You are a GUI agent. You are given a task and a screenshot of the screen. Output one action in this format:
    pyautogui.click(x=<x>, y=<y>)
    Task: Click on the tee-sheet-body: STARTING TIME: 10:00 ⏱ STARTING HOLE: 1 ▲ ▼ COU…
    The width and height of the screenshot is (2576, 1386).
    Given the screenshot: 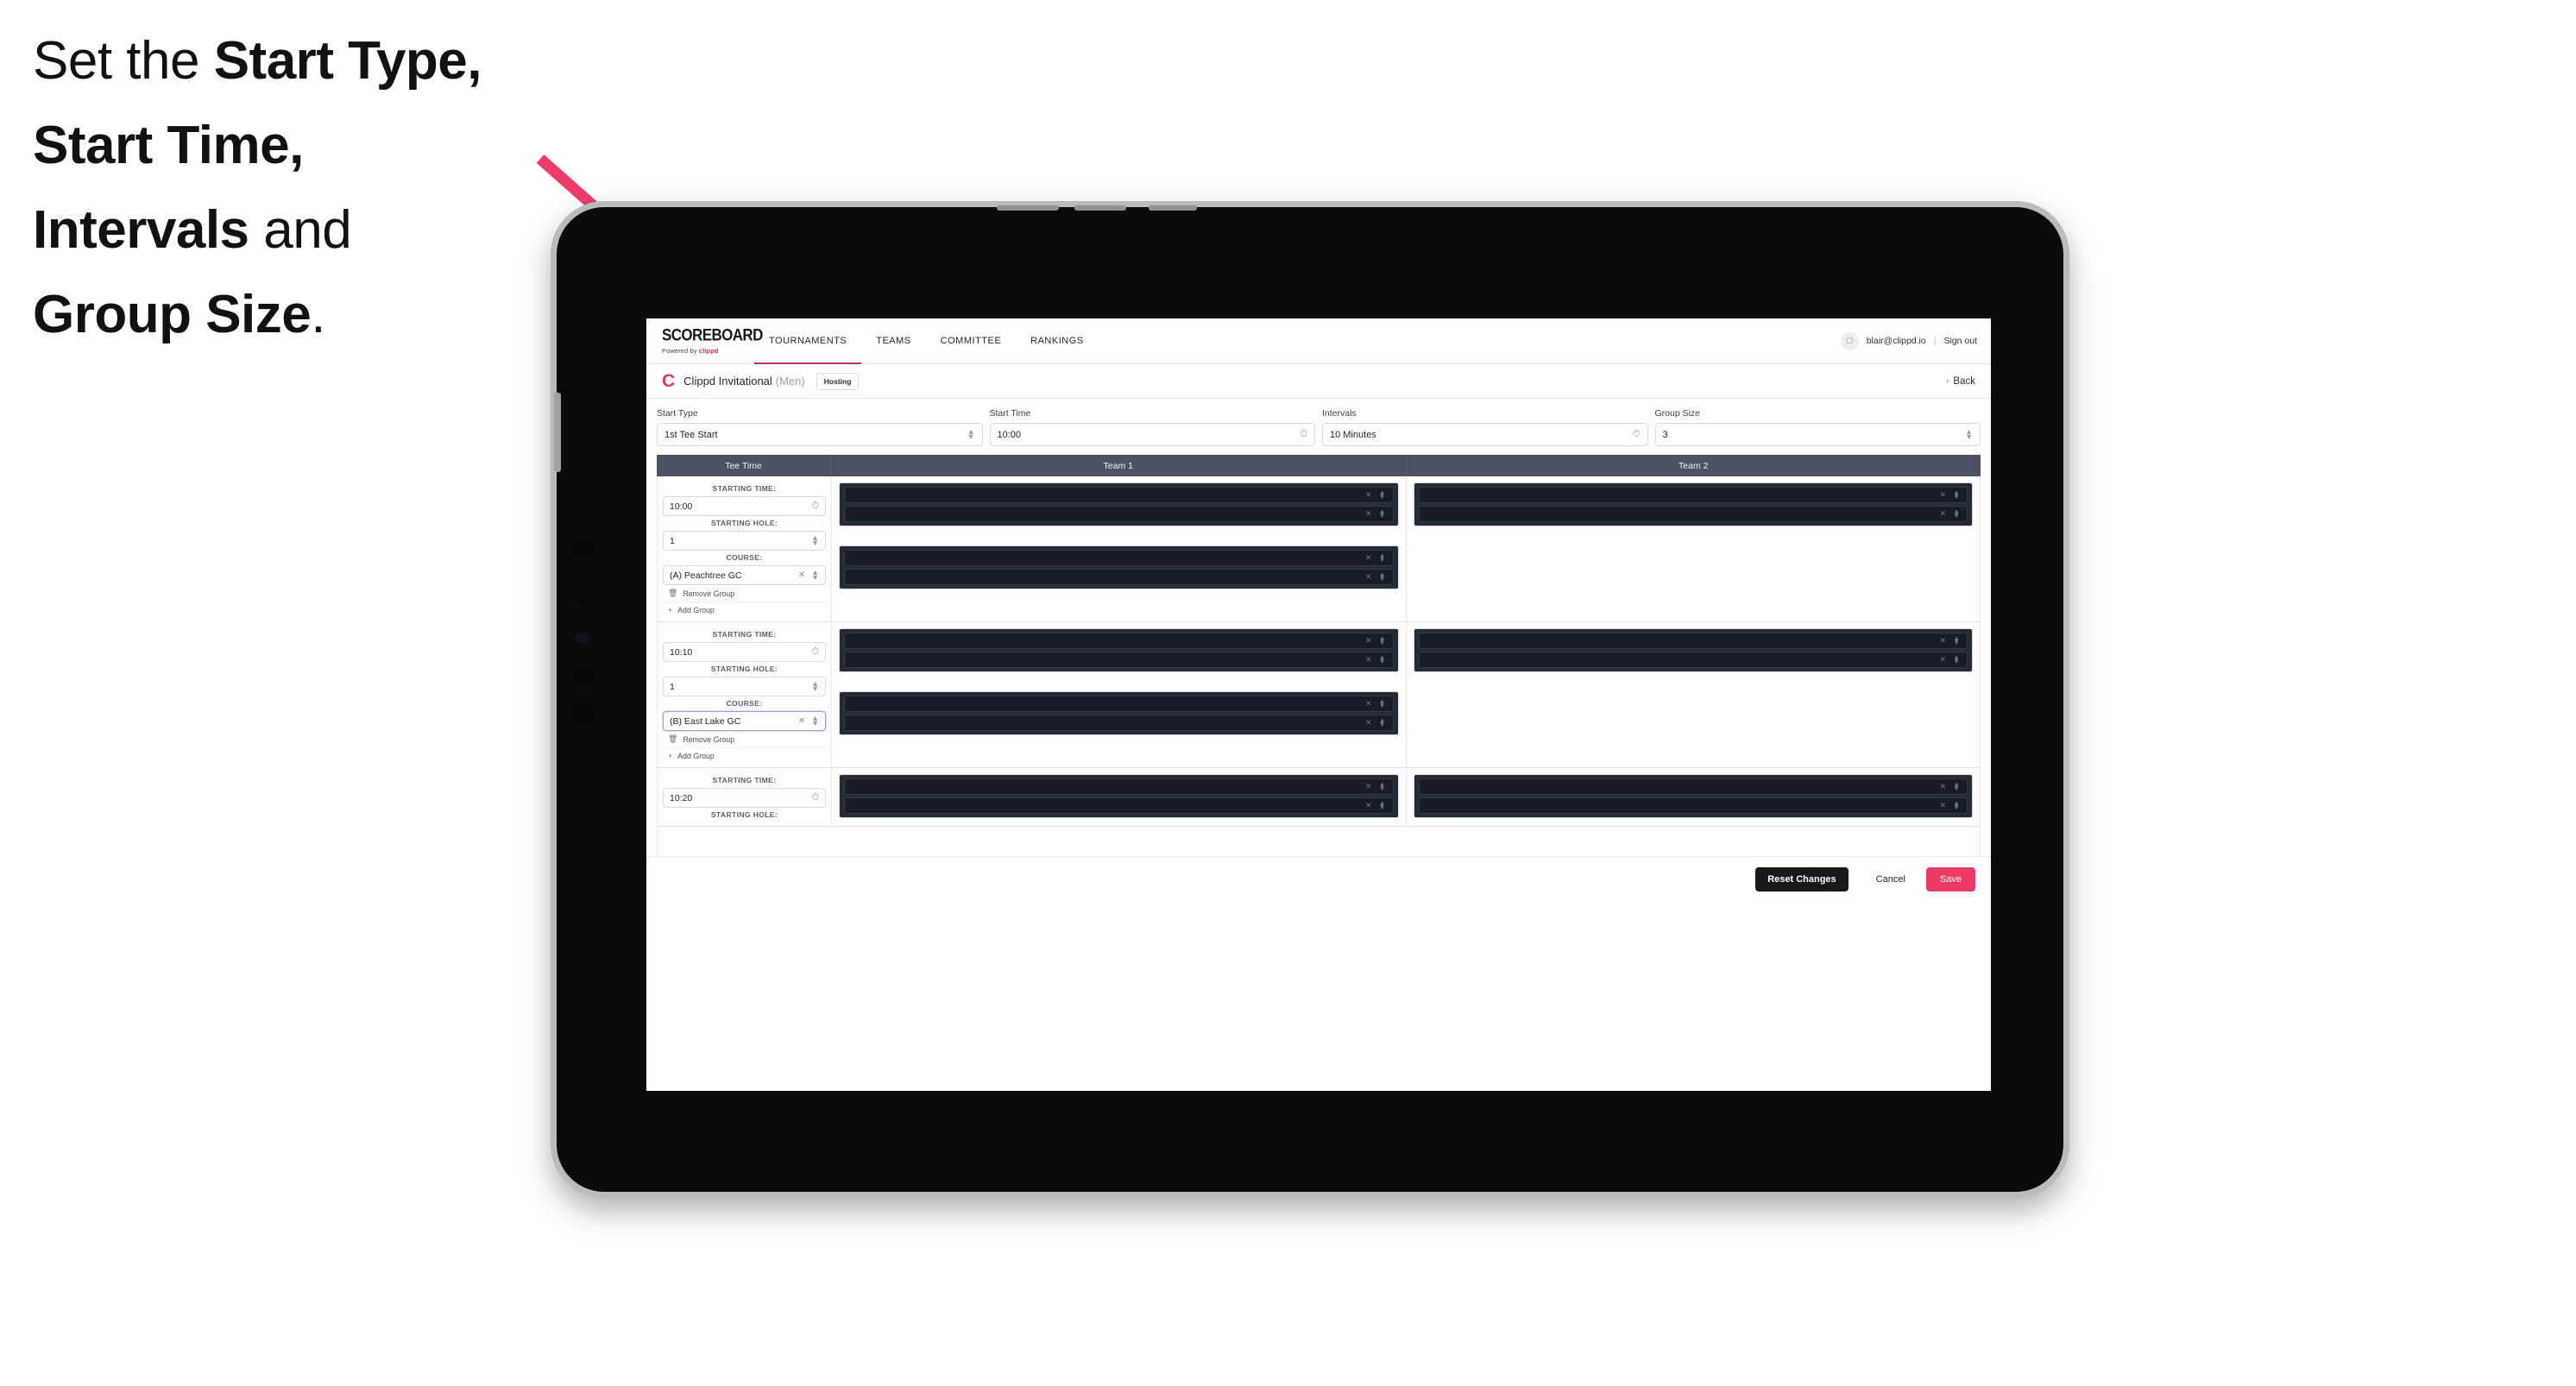 What is the action you would take?
    pyautogui.click(x=1319, y=666)
    